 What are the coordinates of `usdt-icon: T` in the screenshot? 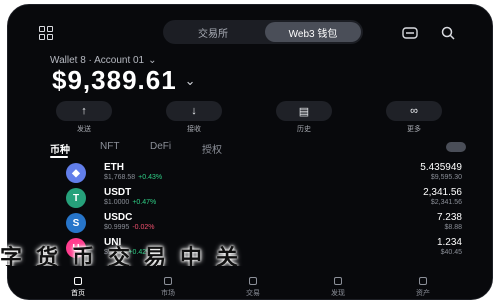 It's located at (76, 198).